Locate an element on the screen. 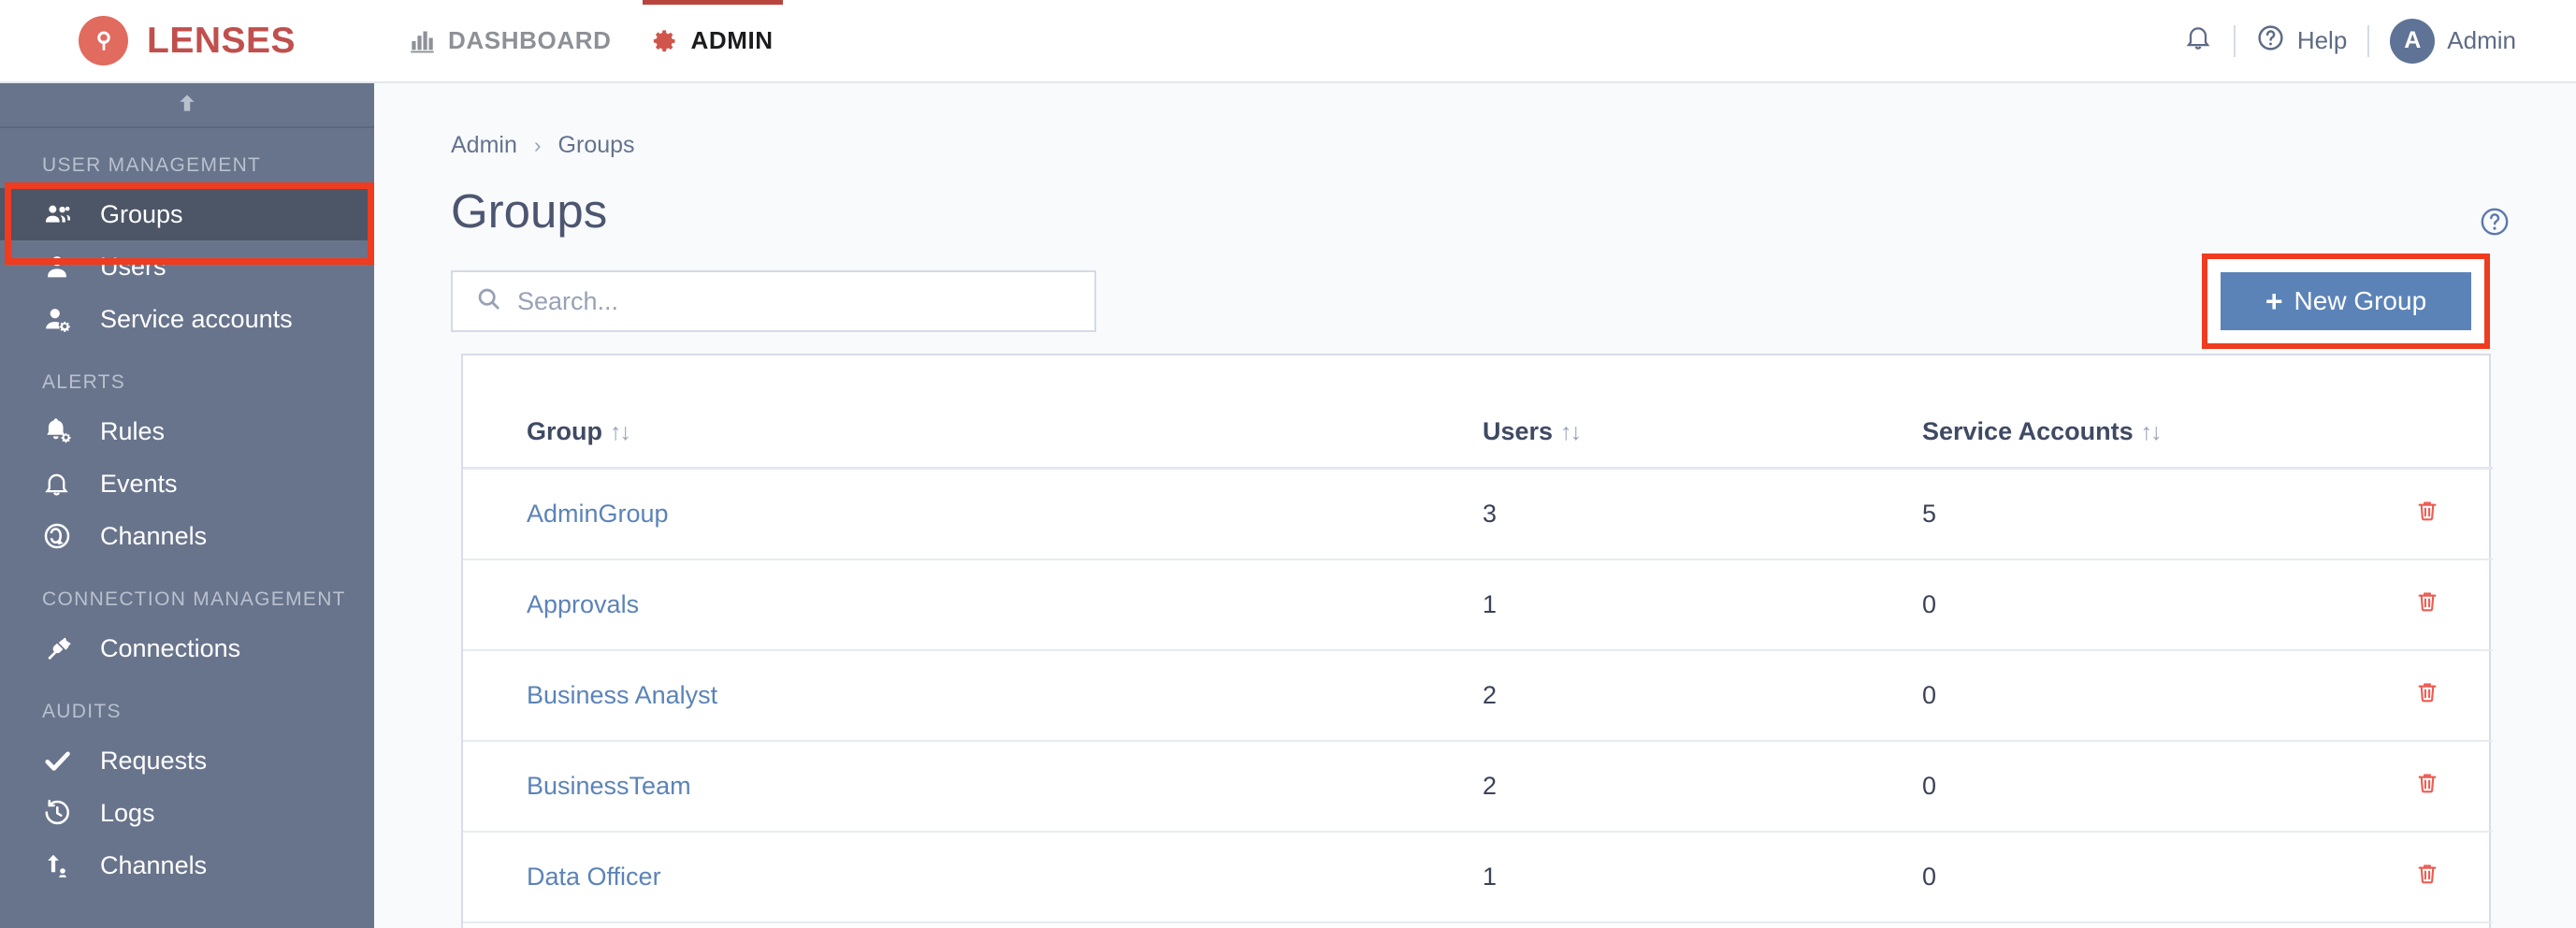  cell-users: 1 is located at coordinates (1703, 605).